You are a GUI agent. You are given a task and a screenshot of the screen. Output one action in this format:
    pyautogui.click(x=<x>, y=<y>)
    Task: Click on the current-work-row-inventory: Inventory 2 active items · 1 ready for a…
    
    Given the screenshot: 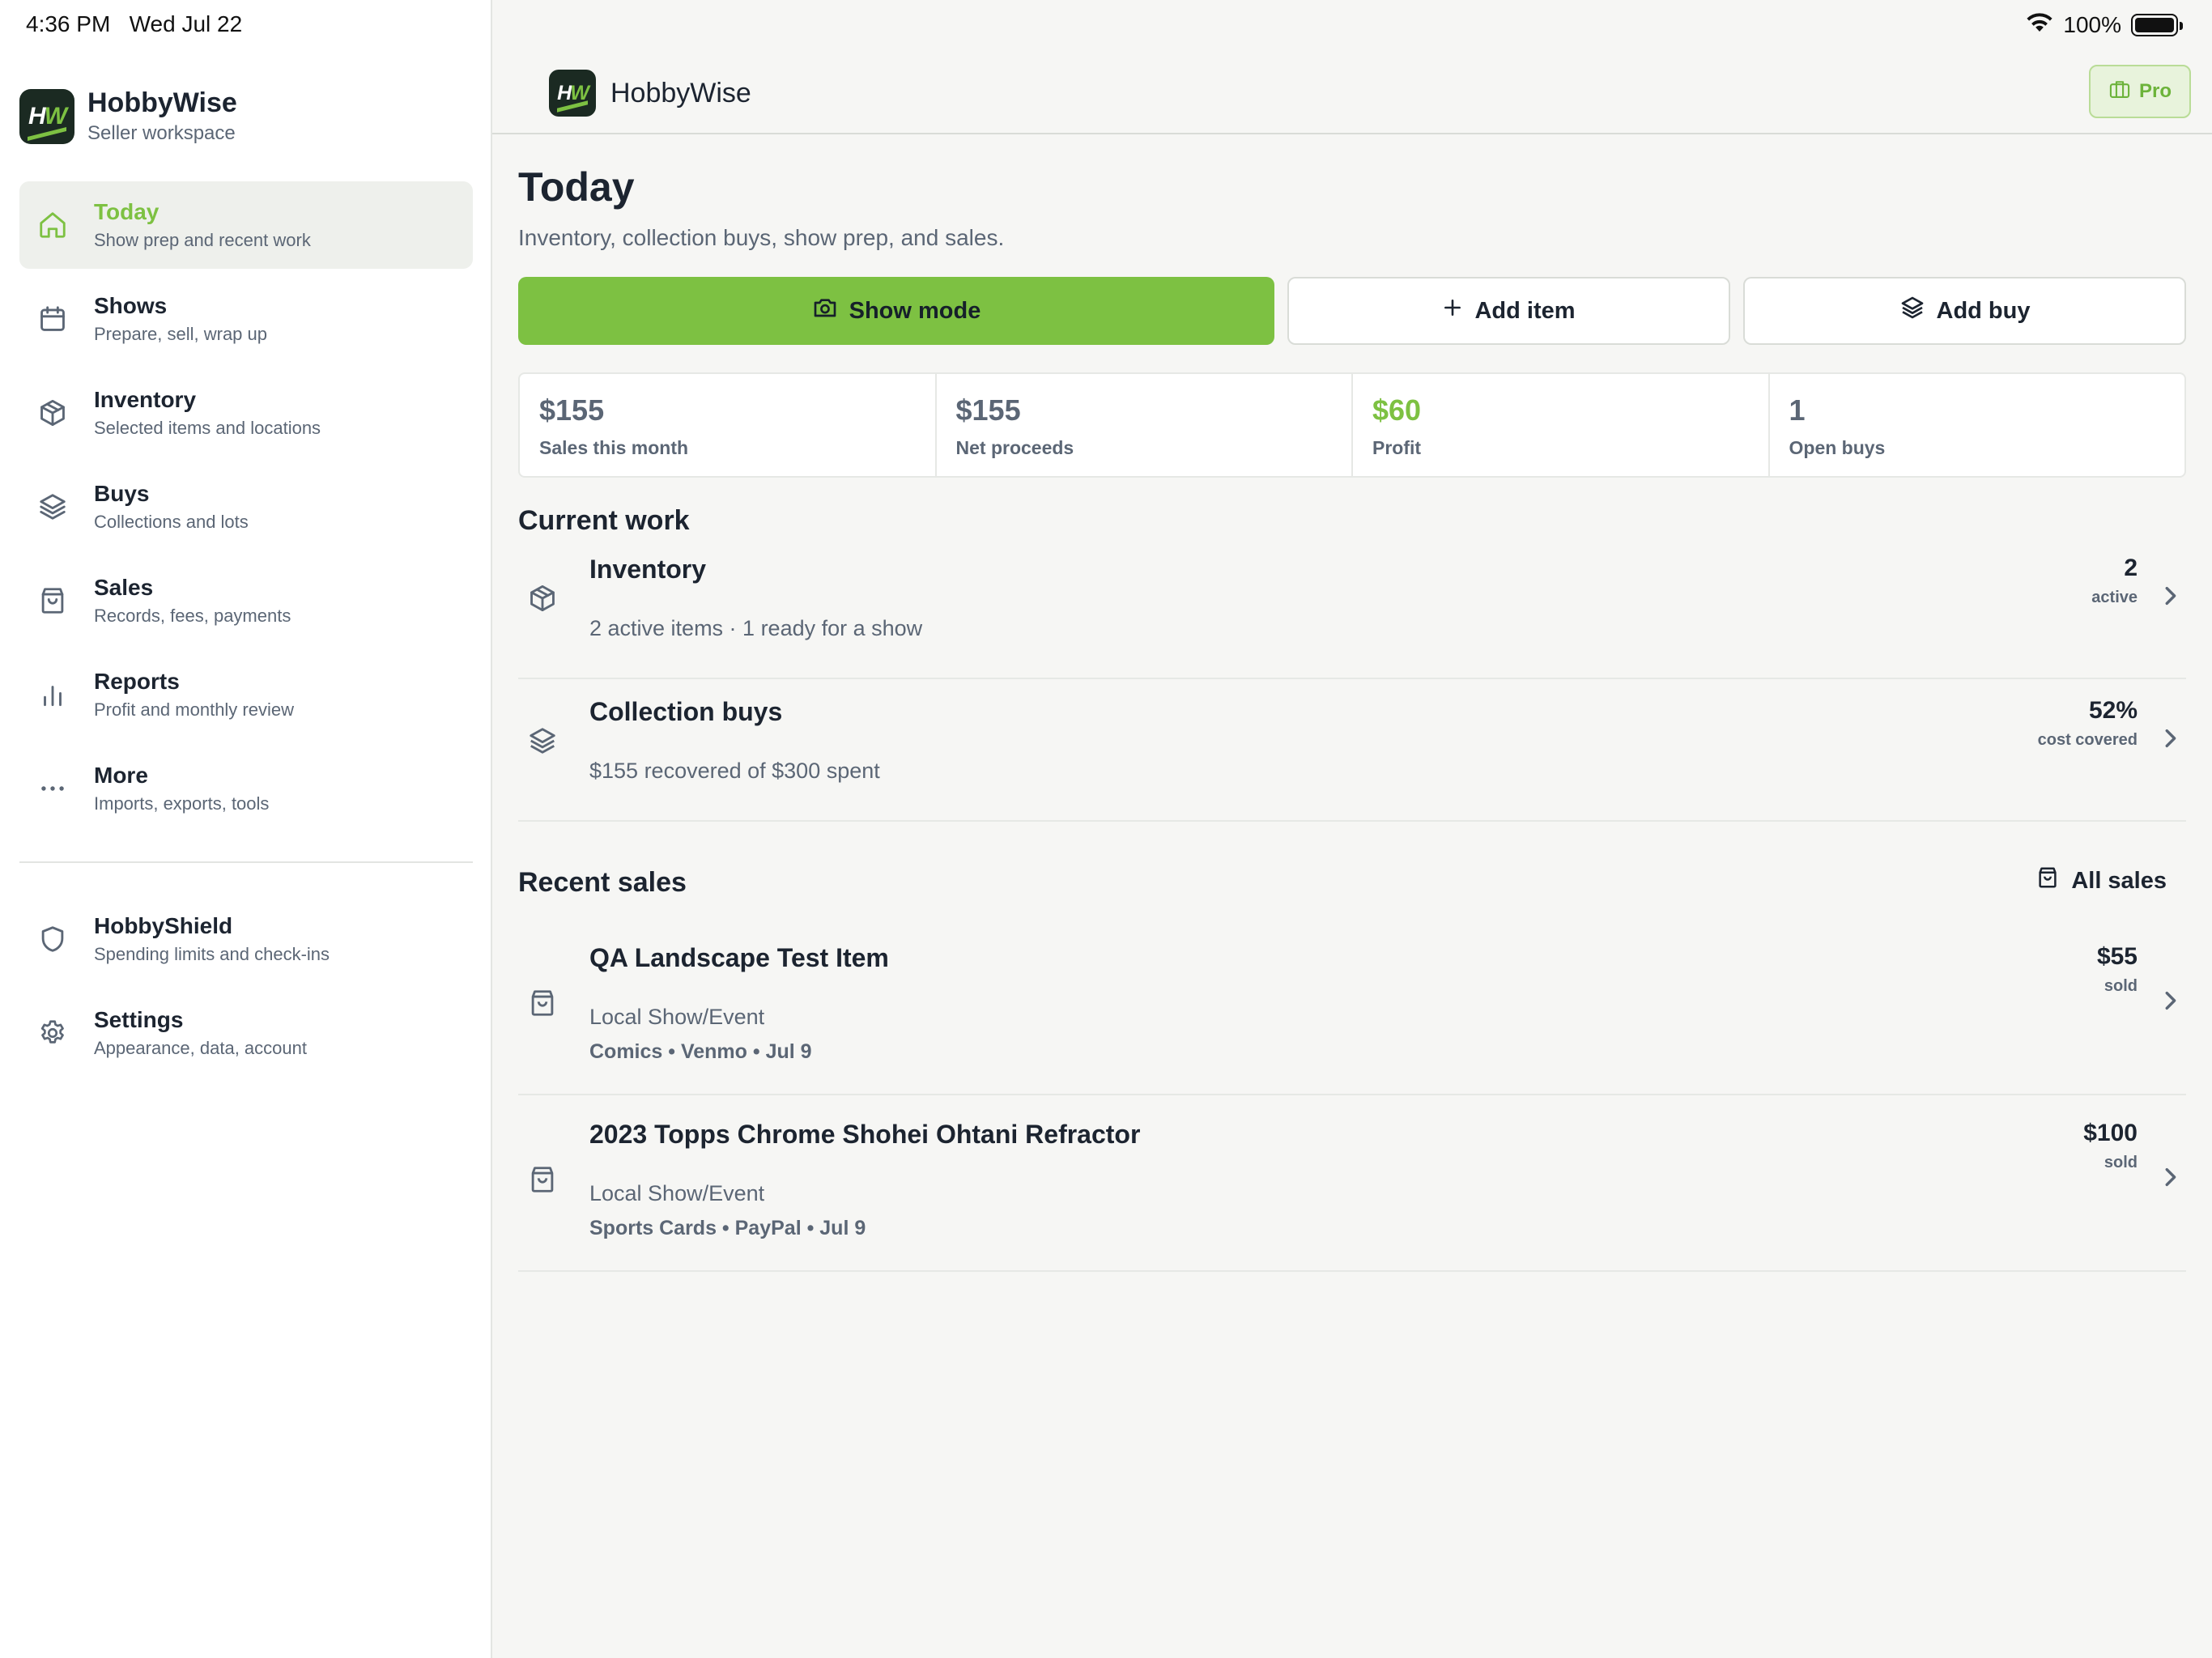 What is the action you would take?
    pyautogui.click(x=1352, y=608)
    